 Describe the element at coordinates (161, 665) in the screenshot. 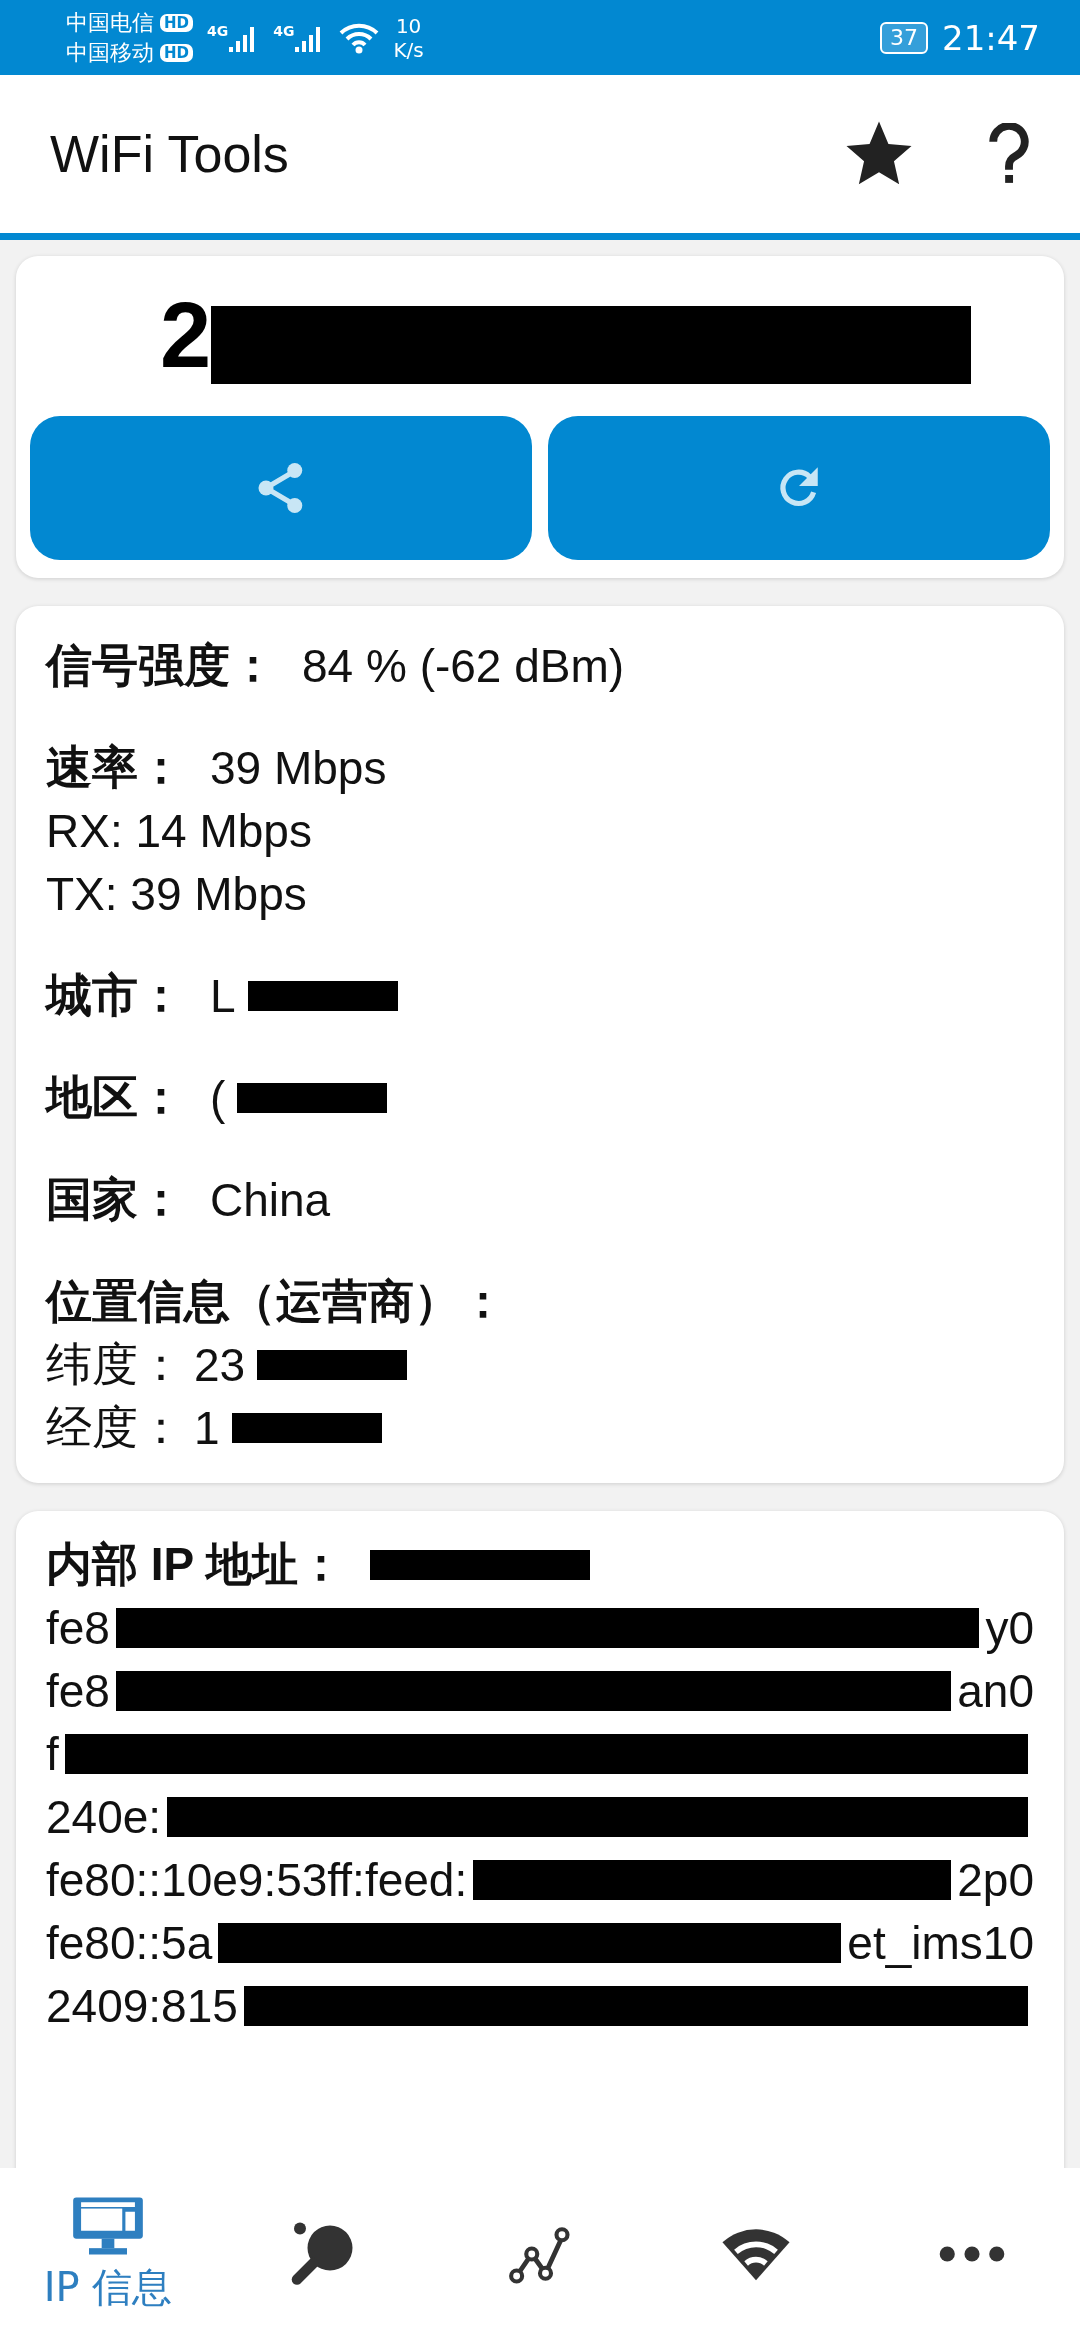

I see `field-label: 信号强度：` at that location.